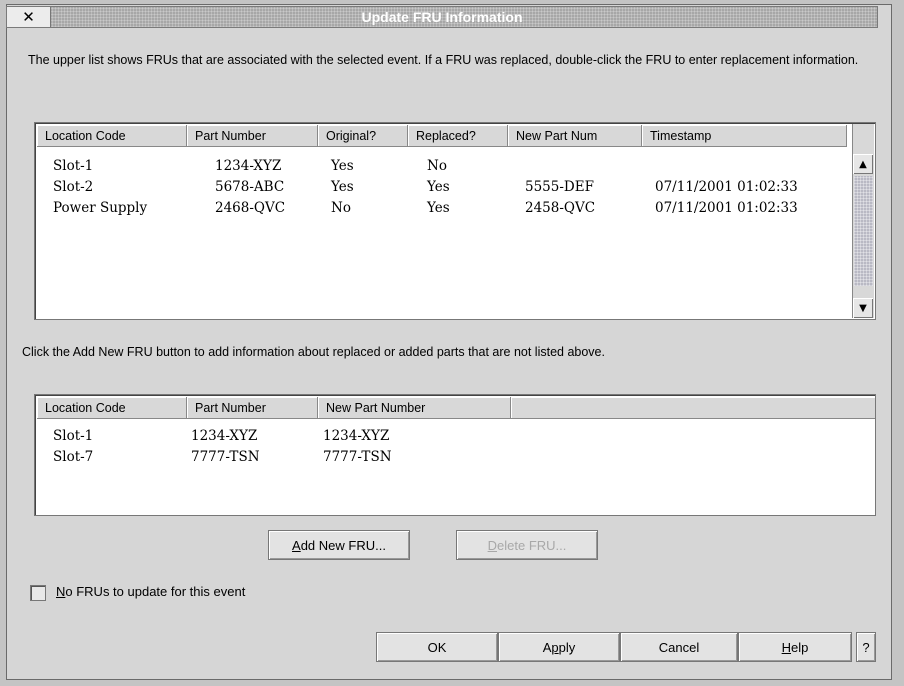 The width and height of the screenshot is (904, 686). Describe the element at coordinates (363, 136) in the screenshot. I see `column-header-original: Original?` at that location.